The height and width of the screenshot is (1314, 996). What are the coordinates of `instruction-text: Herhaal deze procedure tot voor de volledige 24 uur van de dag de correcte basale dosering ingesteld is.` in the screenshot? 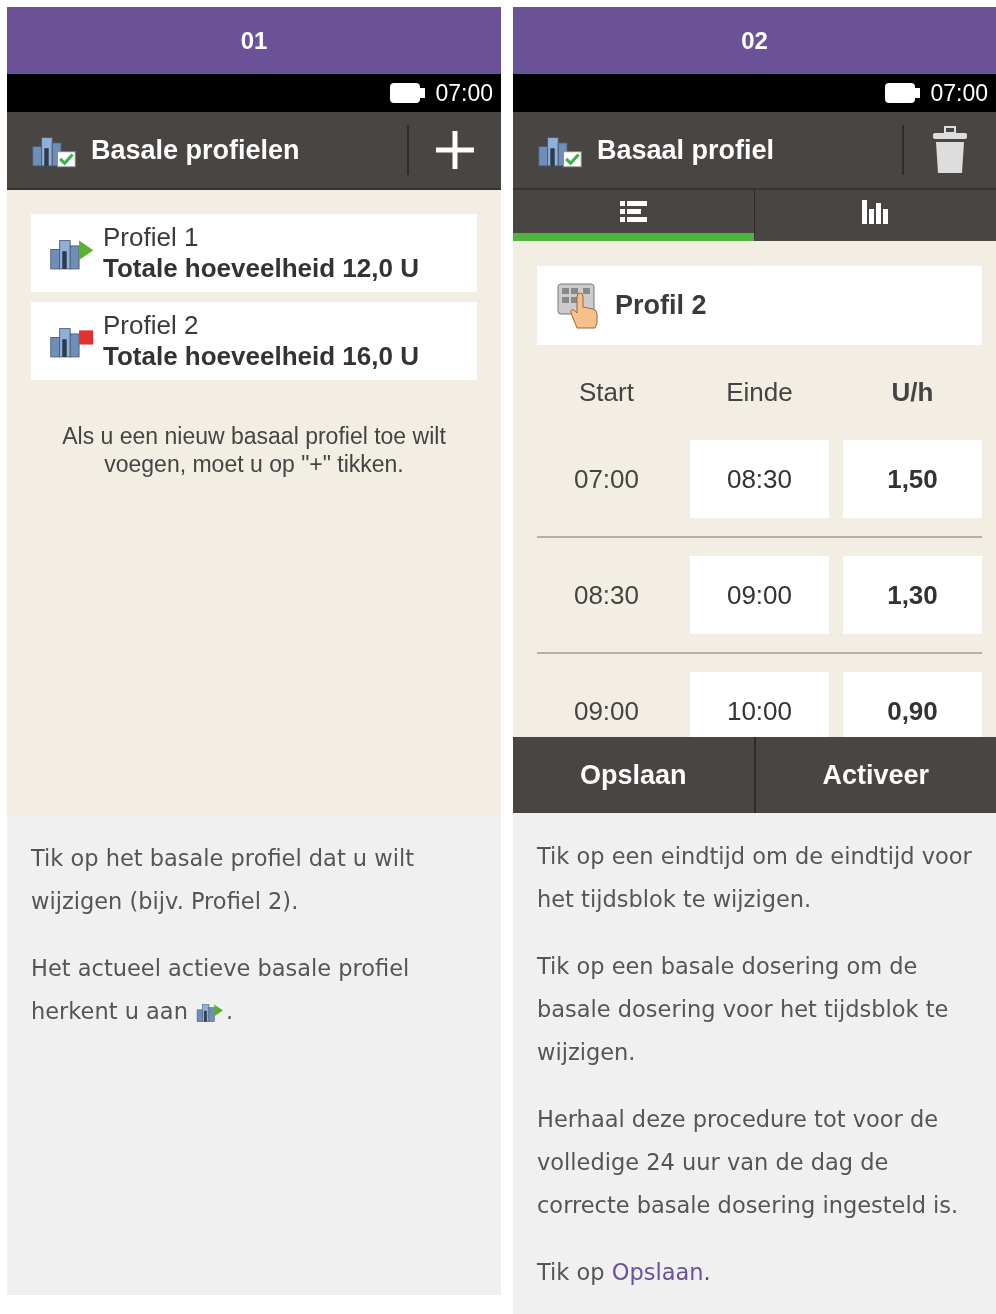 It's located at (748, 1162).